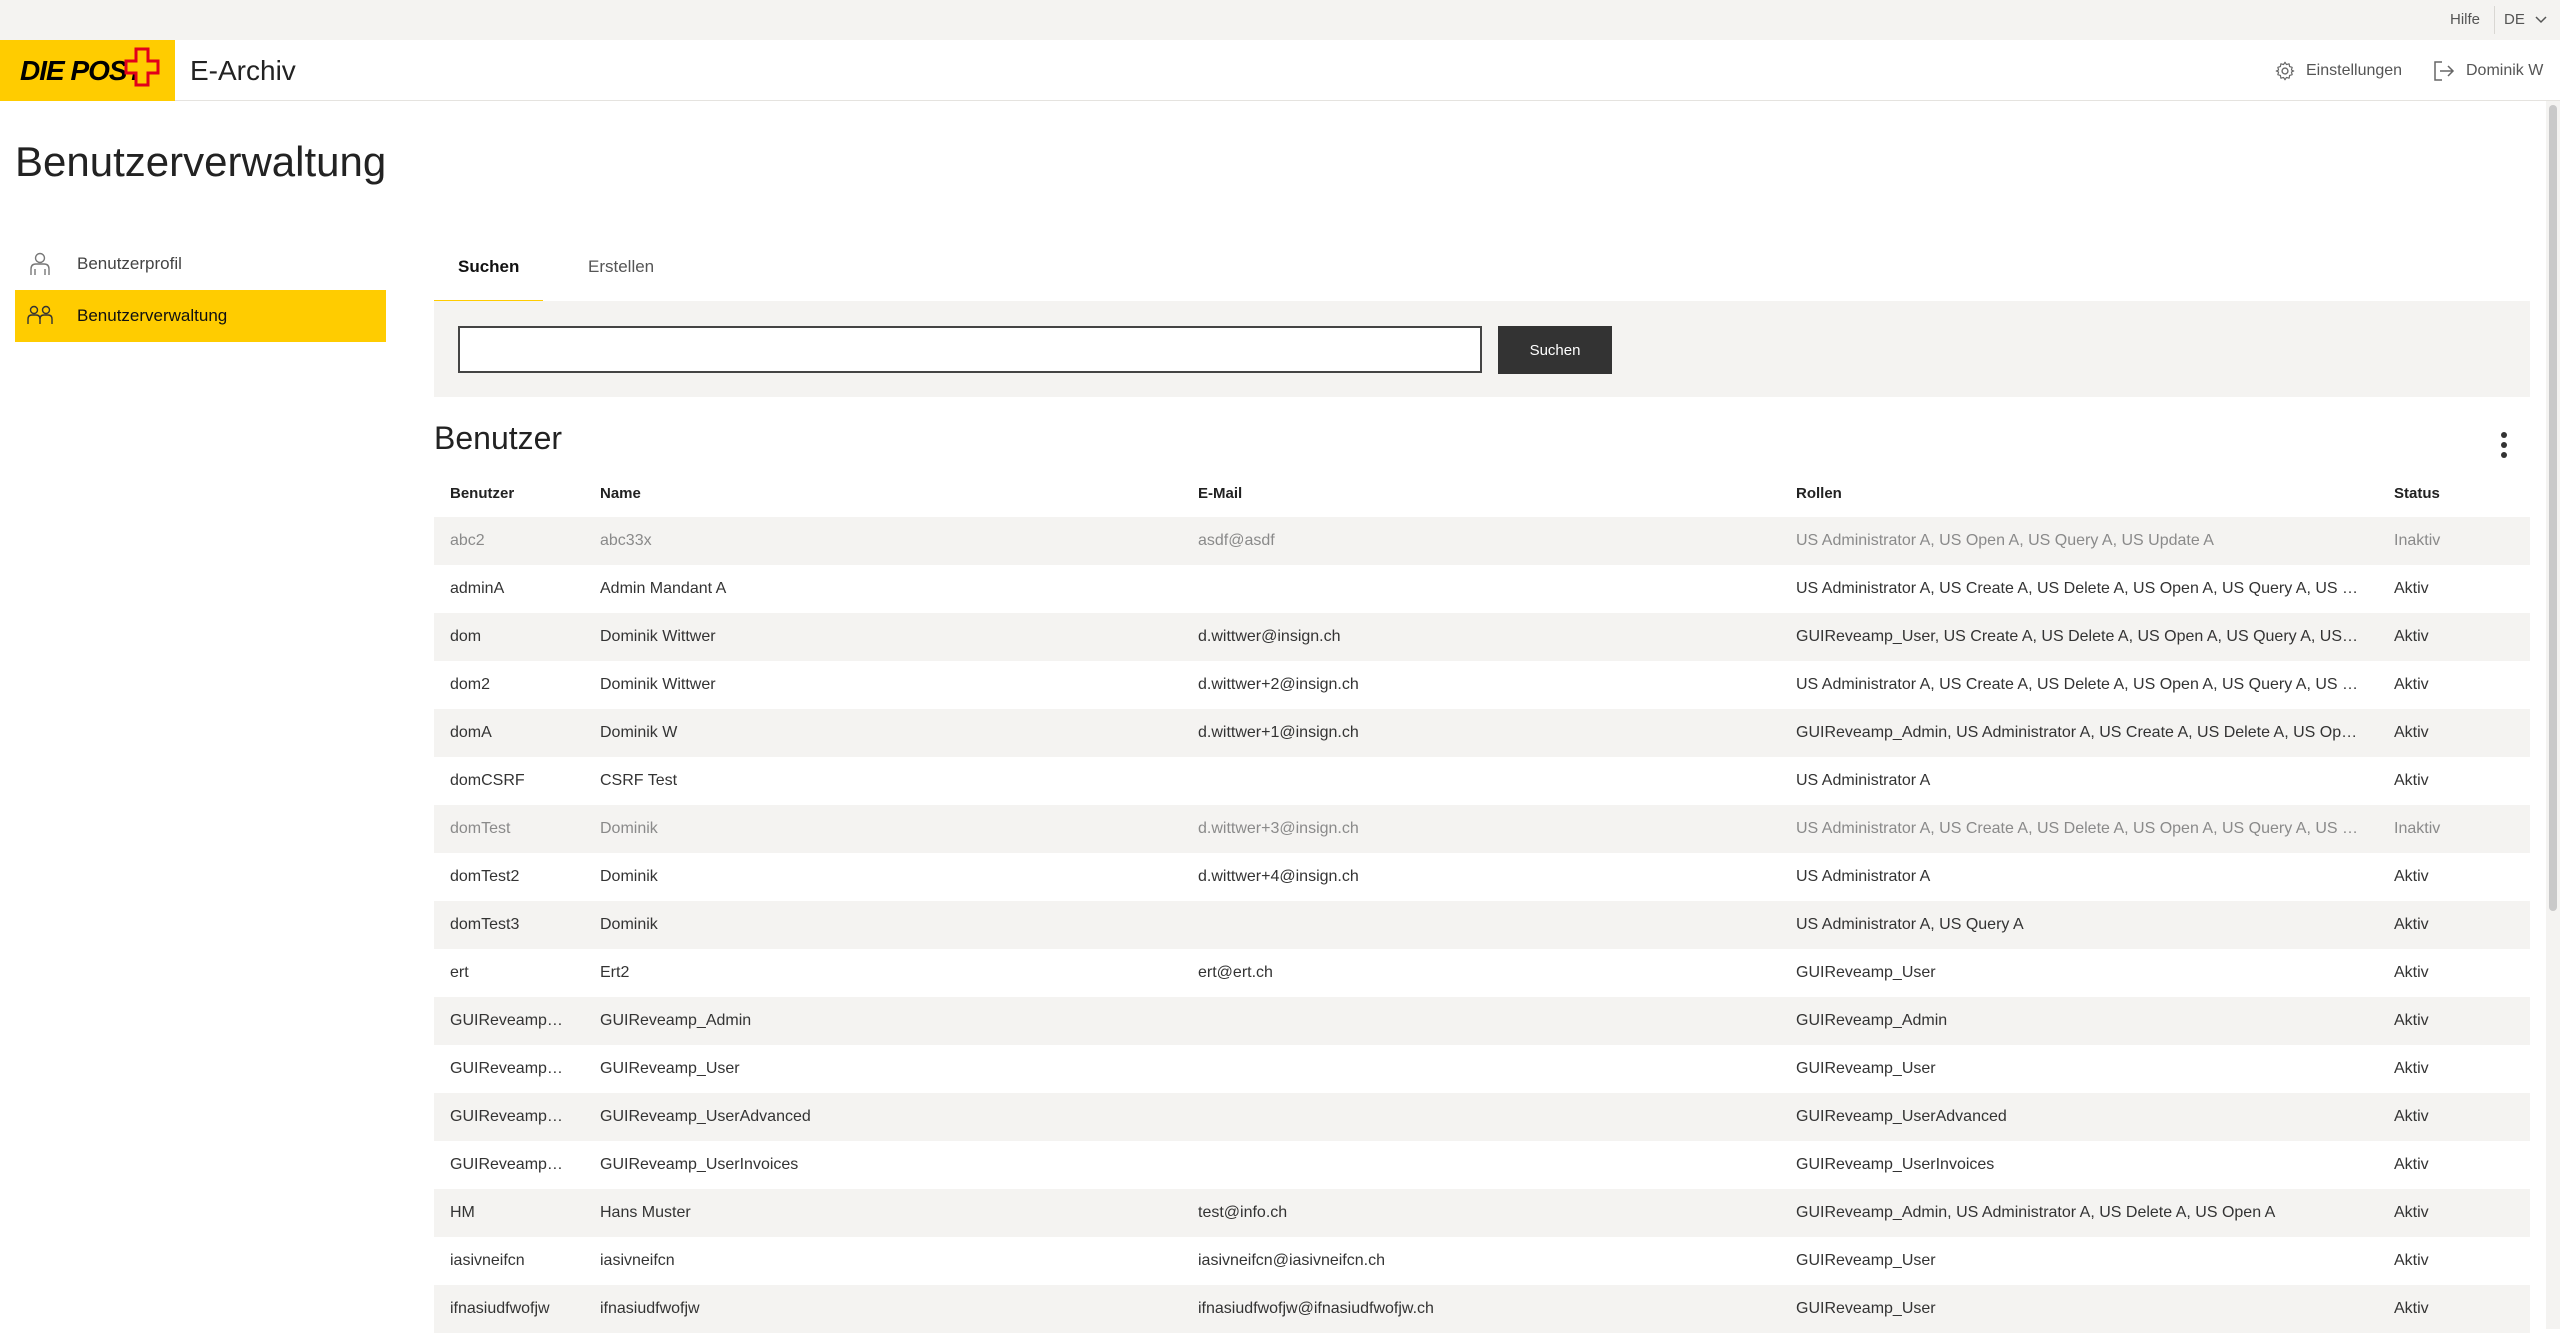 The image size is (2560, 1333). I want to click on cell-user: dom2, so click(470, 684).